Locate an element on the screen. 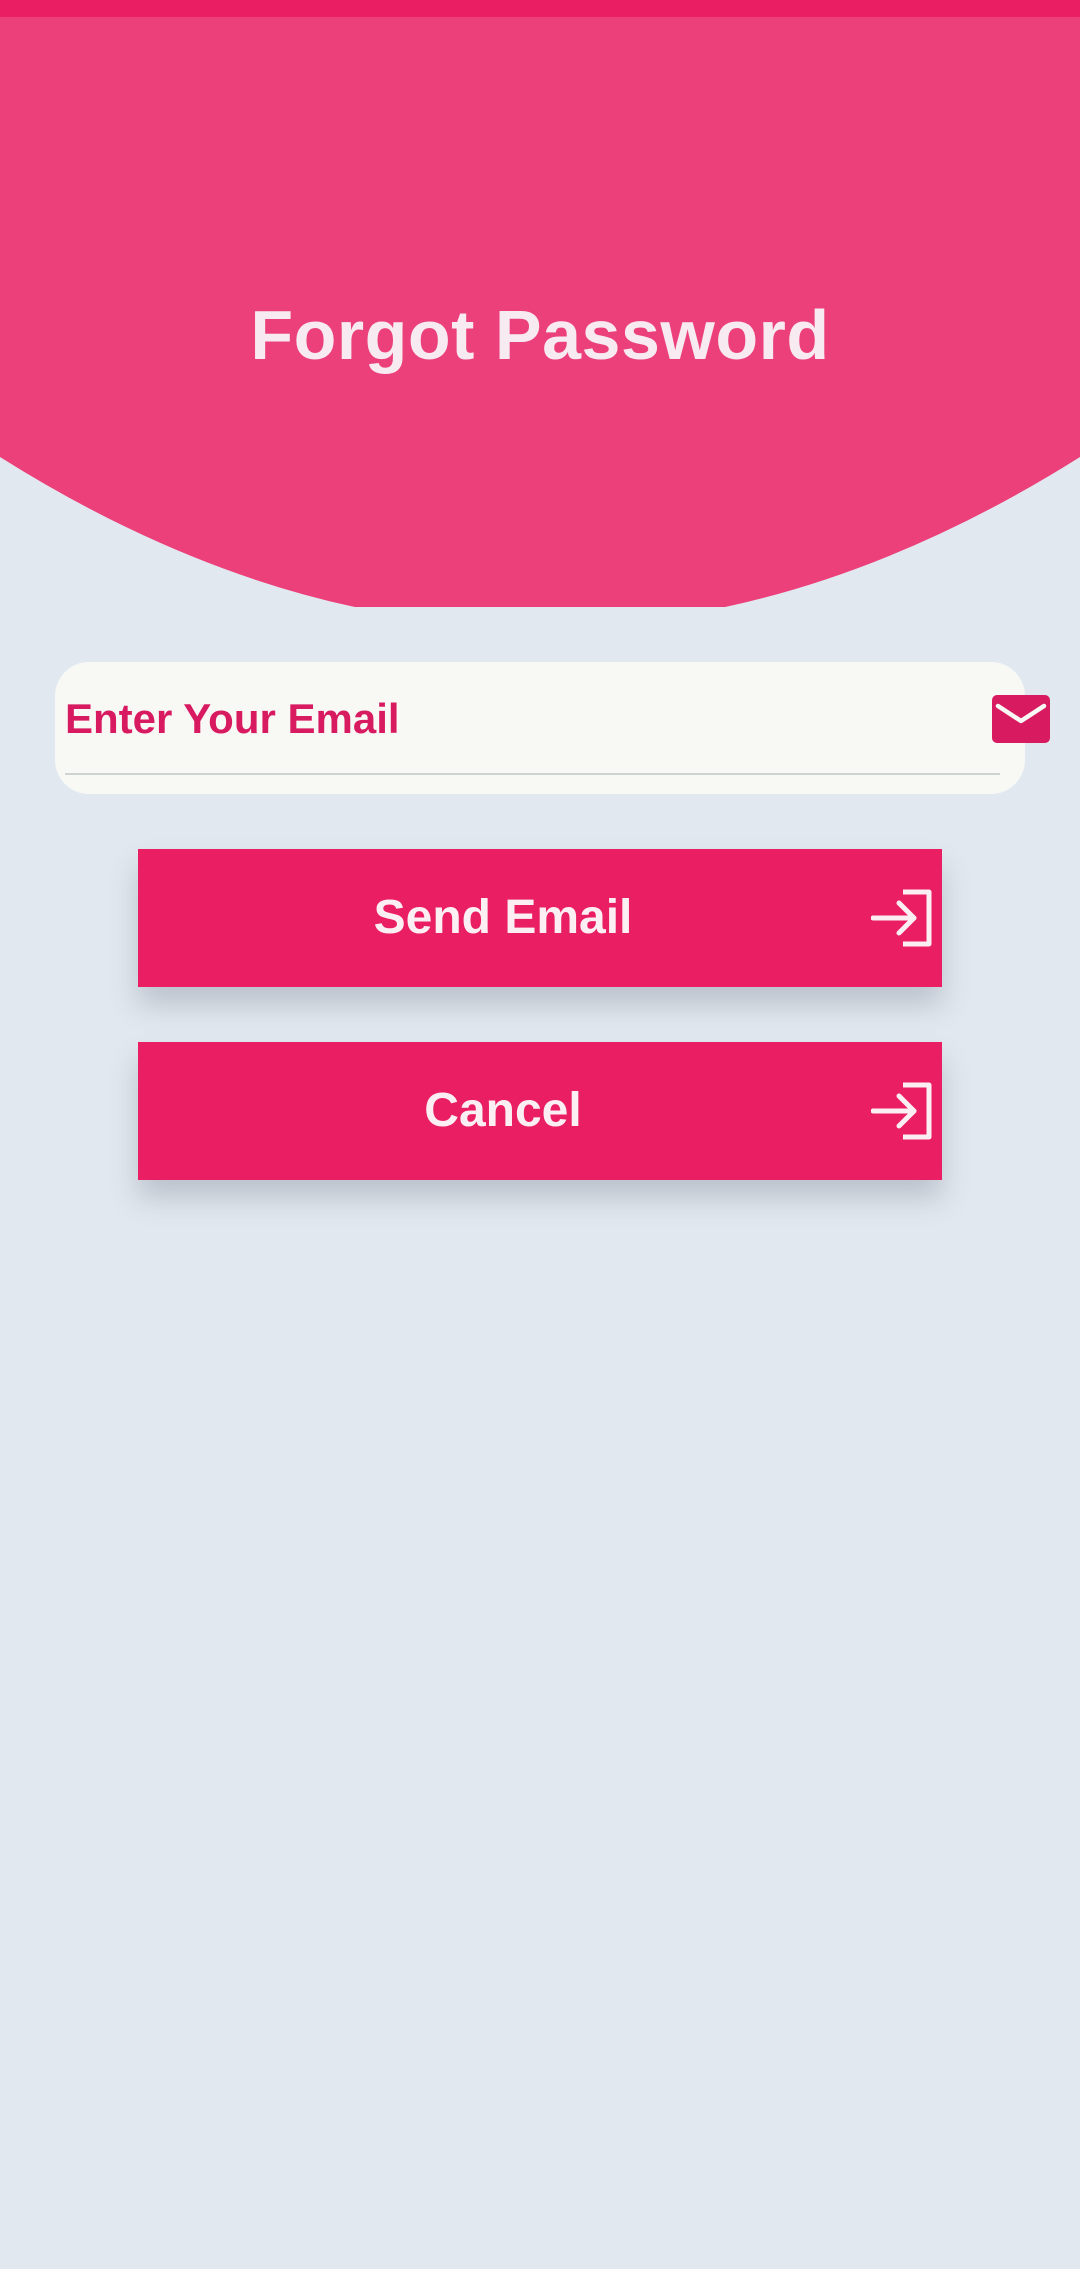 This screenshot has height=2269, width=1080. email-underline is located at coordinates (532, 774).